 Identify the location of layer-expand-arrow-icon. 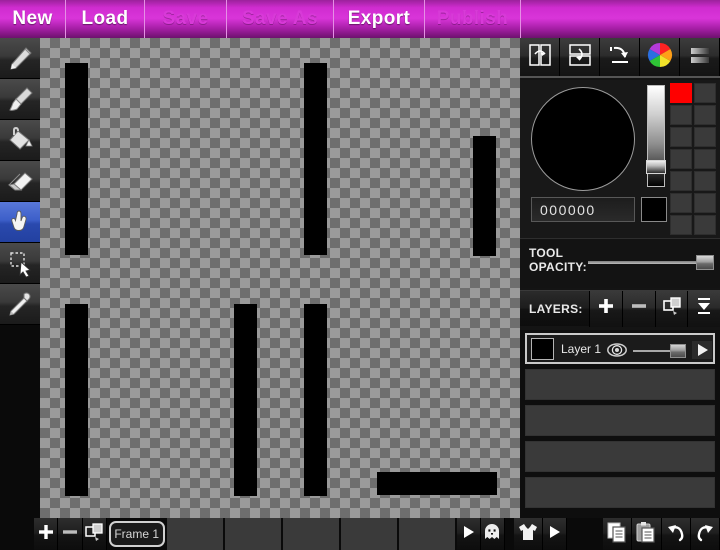
(702, 352).